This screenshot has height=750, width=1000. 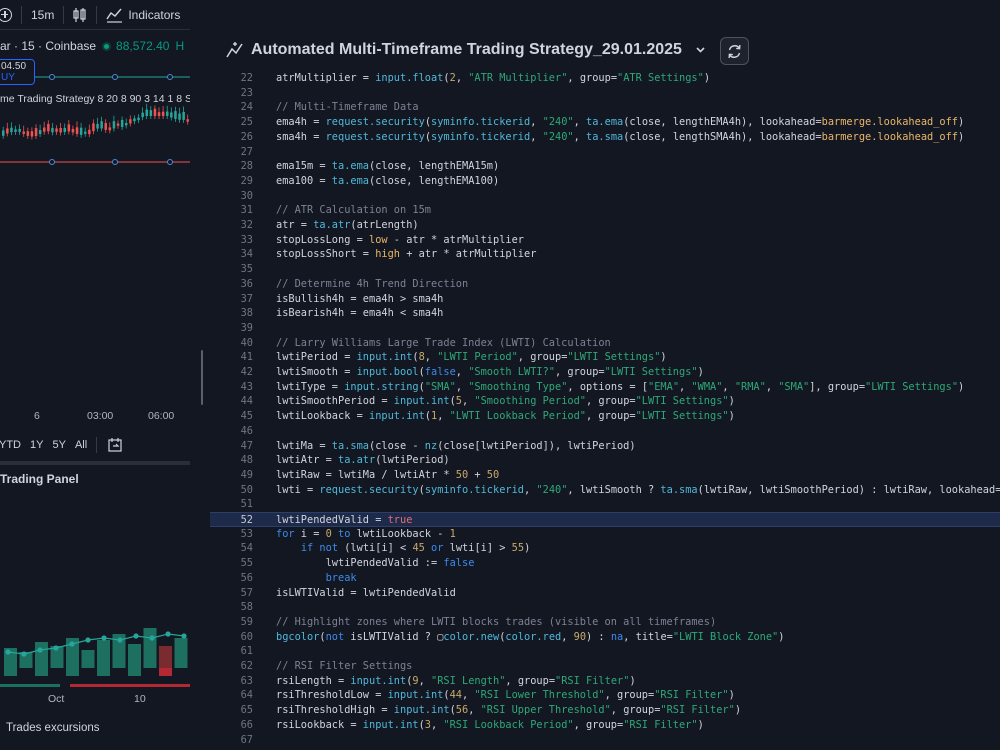 I want to click on trades-excursions-tab: Trades excursions, so click(x=53, y=728).